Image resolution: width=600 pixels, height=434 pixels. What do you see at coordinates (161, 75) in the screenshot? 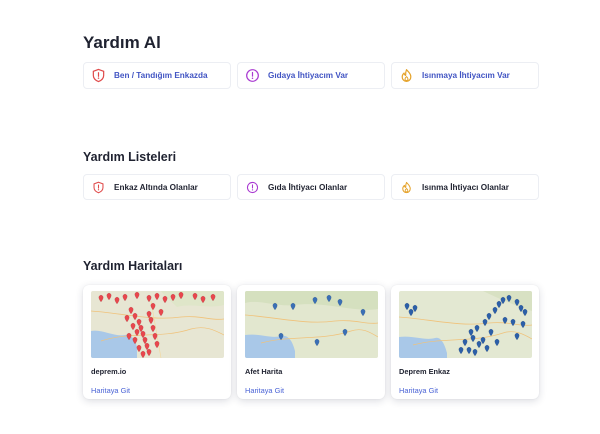
I see `trapped-under-rubble-label: Ben / Tandığım Enkazda` at bounding box center [161, 75].